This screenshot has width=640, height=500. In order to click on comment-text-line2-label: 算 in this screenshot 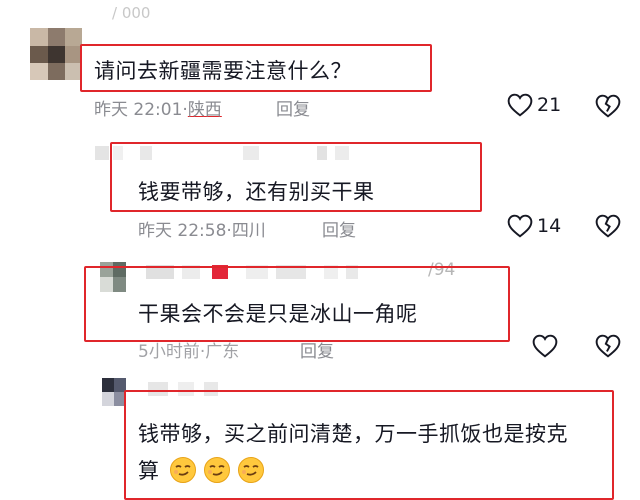, I will do `click(149, 471)`.